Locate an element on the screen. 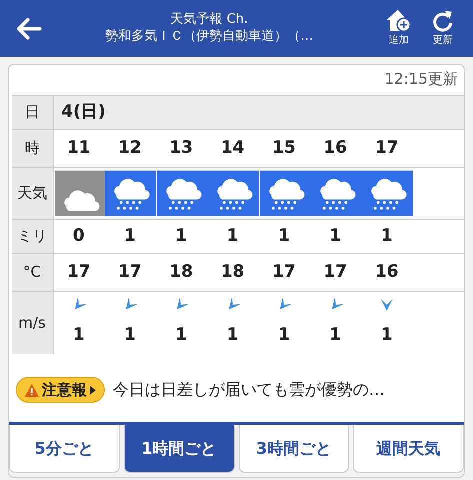 The height and width of the screenshot is (480, 473). back-icon is located at coordinates (29, 29).